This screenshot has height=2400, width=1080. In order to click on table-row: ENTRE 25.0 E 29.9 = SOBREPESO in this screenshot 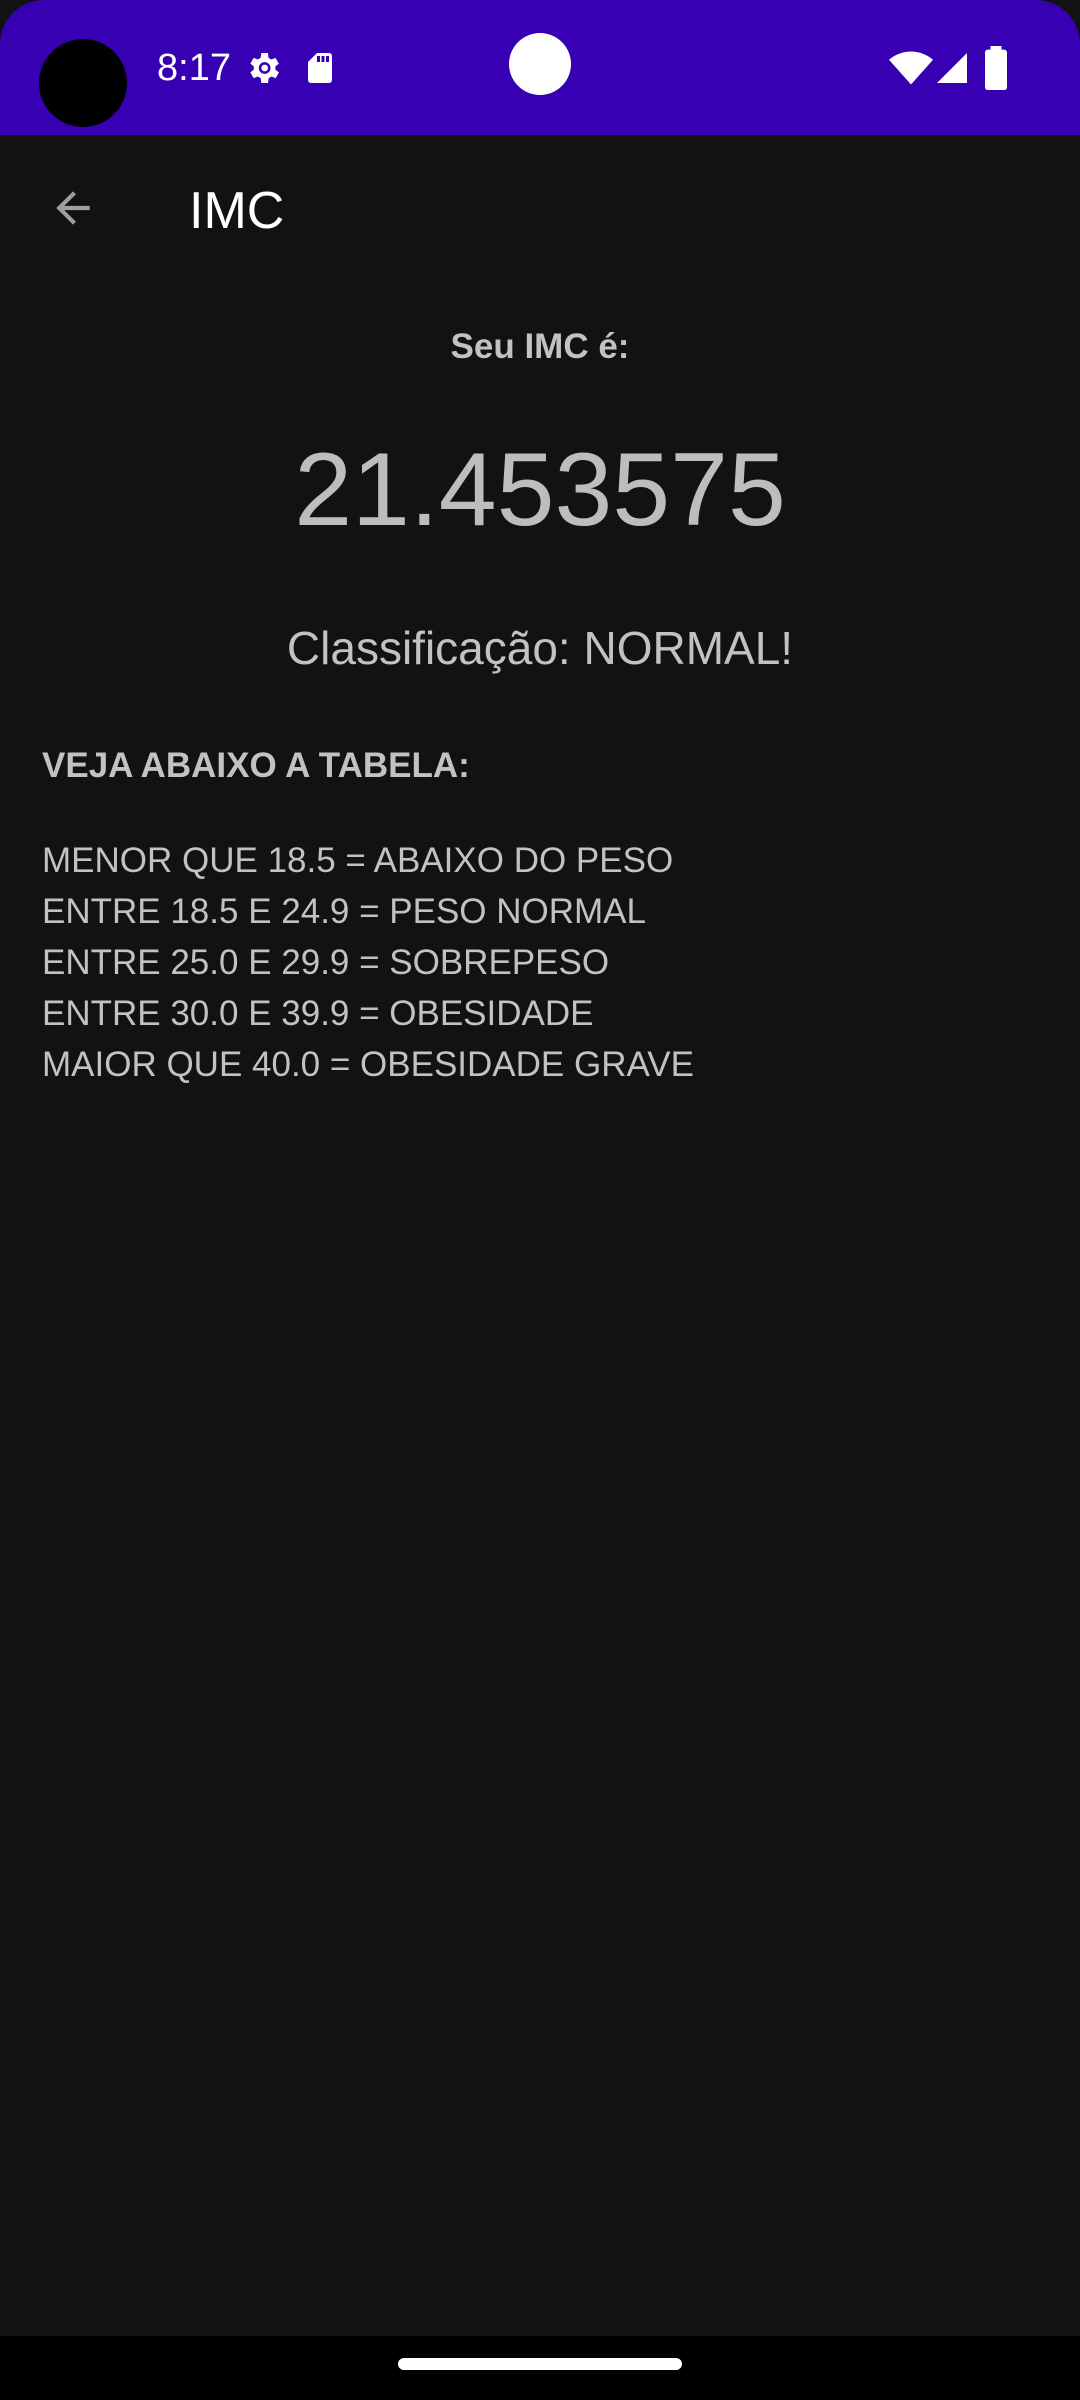, I will do `click(326, 962)`.